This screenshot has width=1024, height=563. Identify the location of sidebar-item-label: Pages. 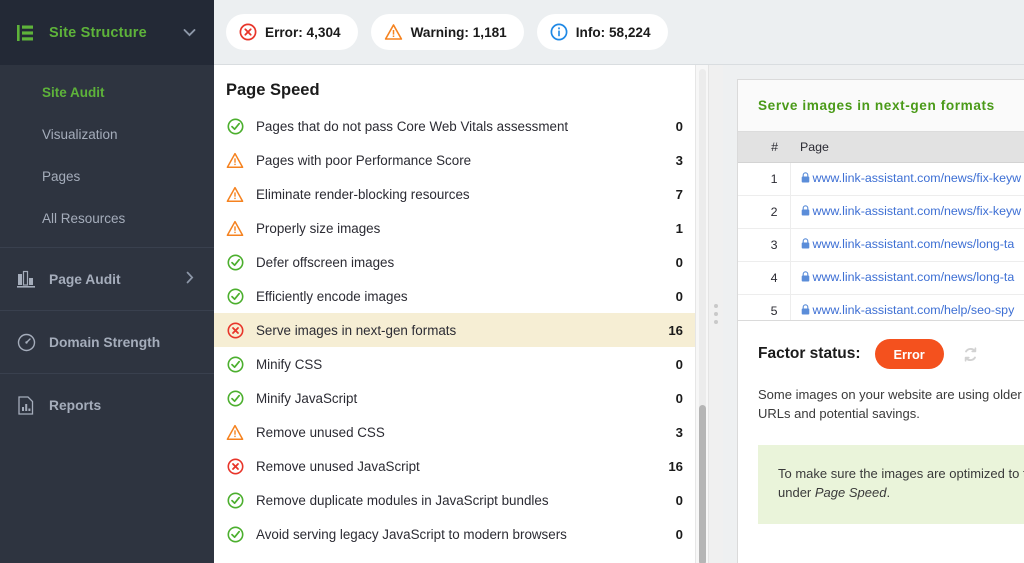
(61, 176).